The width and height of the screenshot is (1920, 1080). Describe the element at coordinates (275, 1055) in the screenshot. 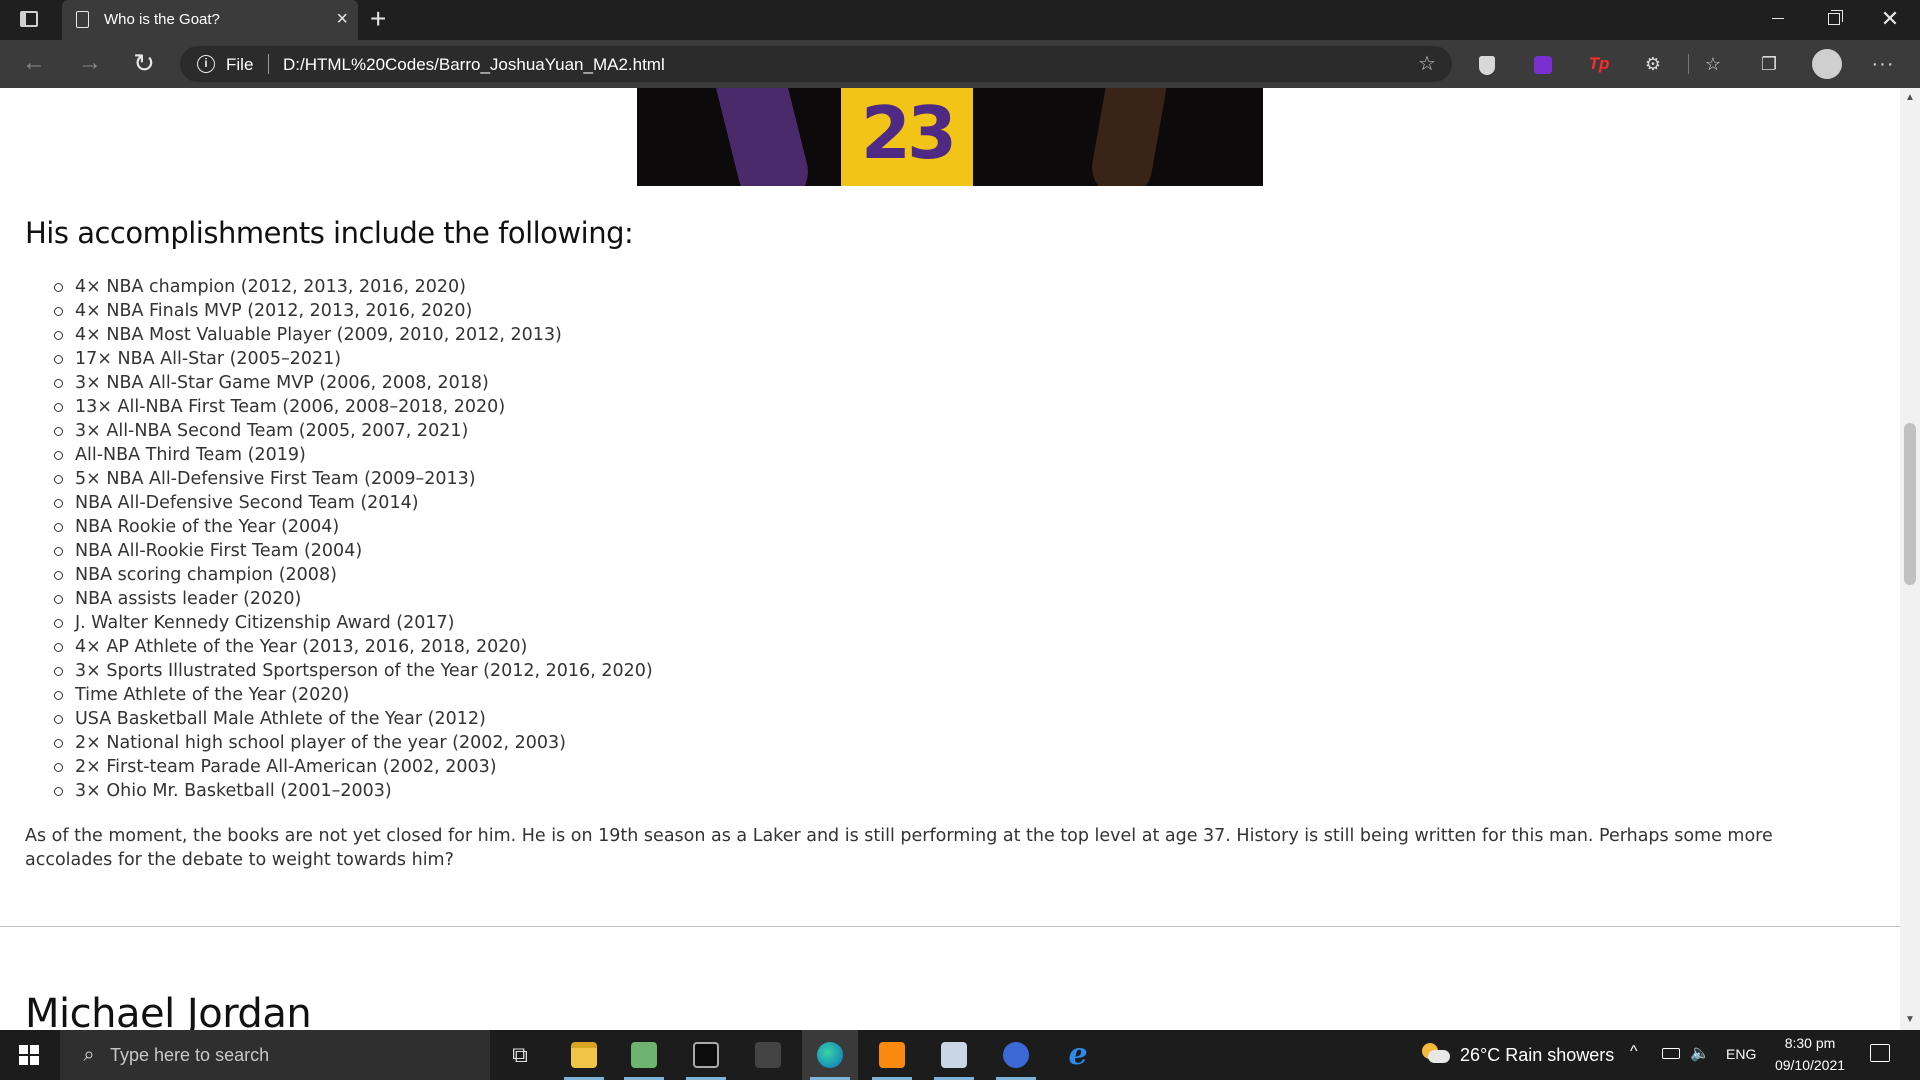

I see `taskbar-search-box: ⌕ Type here to search` at that location.